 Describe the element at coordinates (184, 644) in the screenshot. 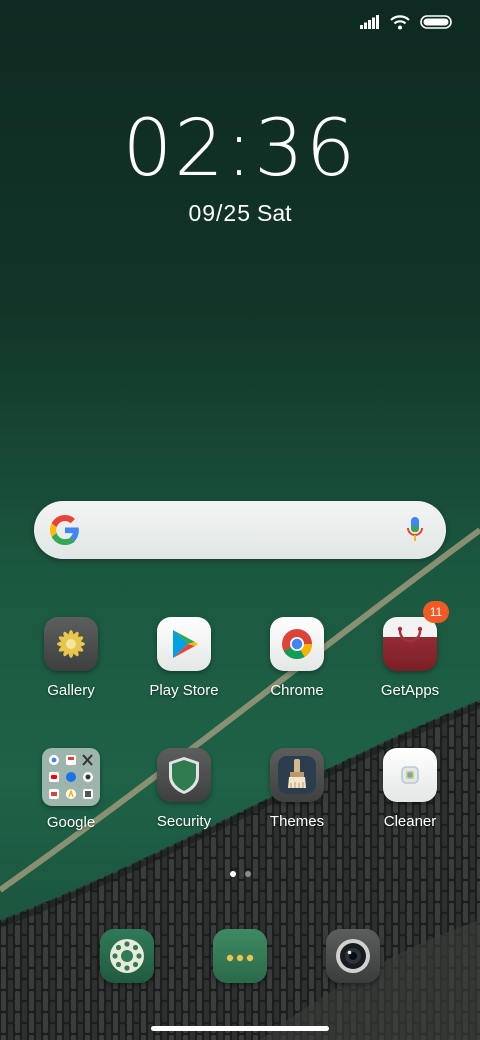

I see `play-store-icon` at that location.